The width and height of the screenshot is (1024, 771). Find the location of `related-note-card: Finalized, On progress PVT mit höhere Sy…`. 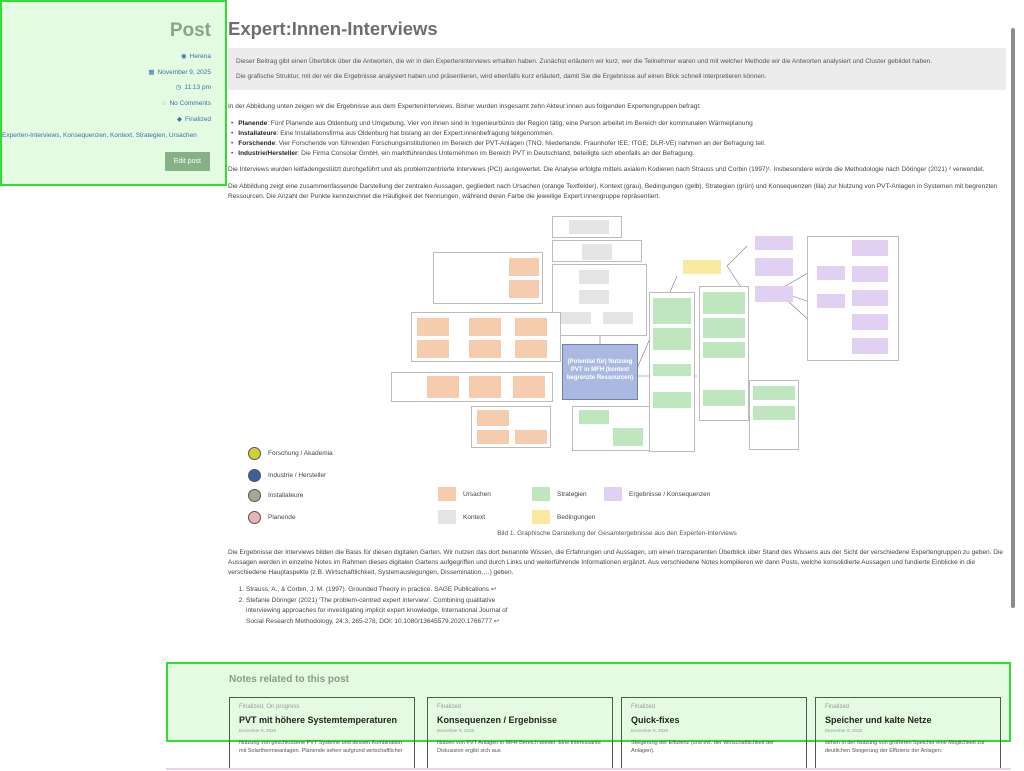

related-note-card: Finalized, On progress PVT mit höhere Sy… is located at coordinates (322, 733).